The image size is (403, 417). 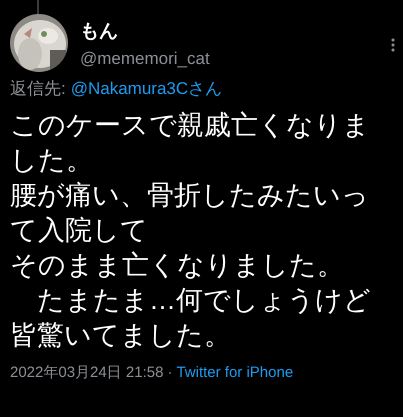 I want to click on display-name: もん, so click(x=99, y=32).